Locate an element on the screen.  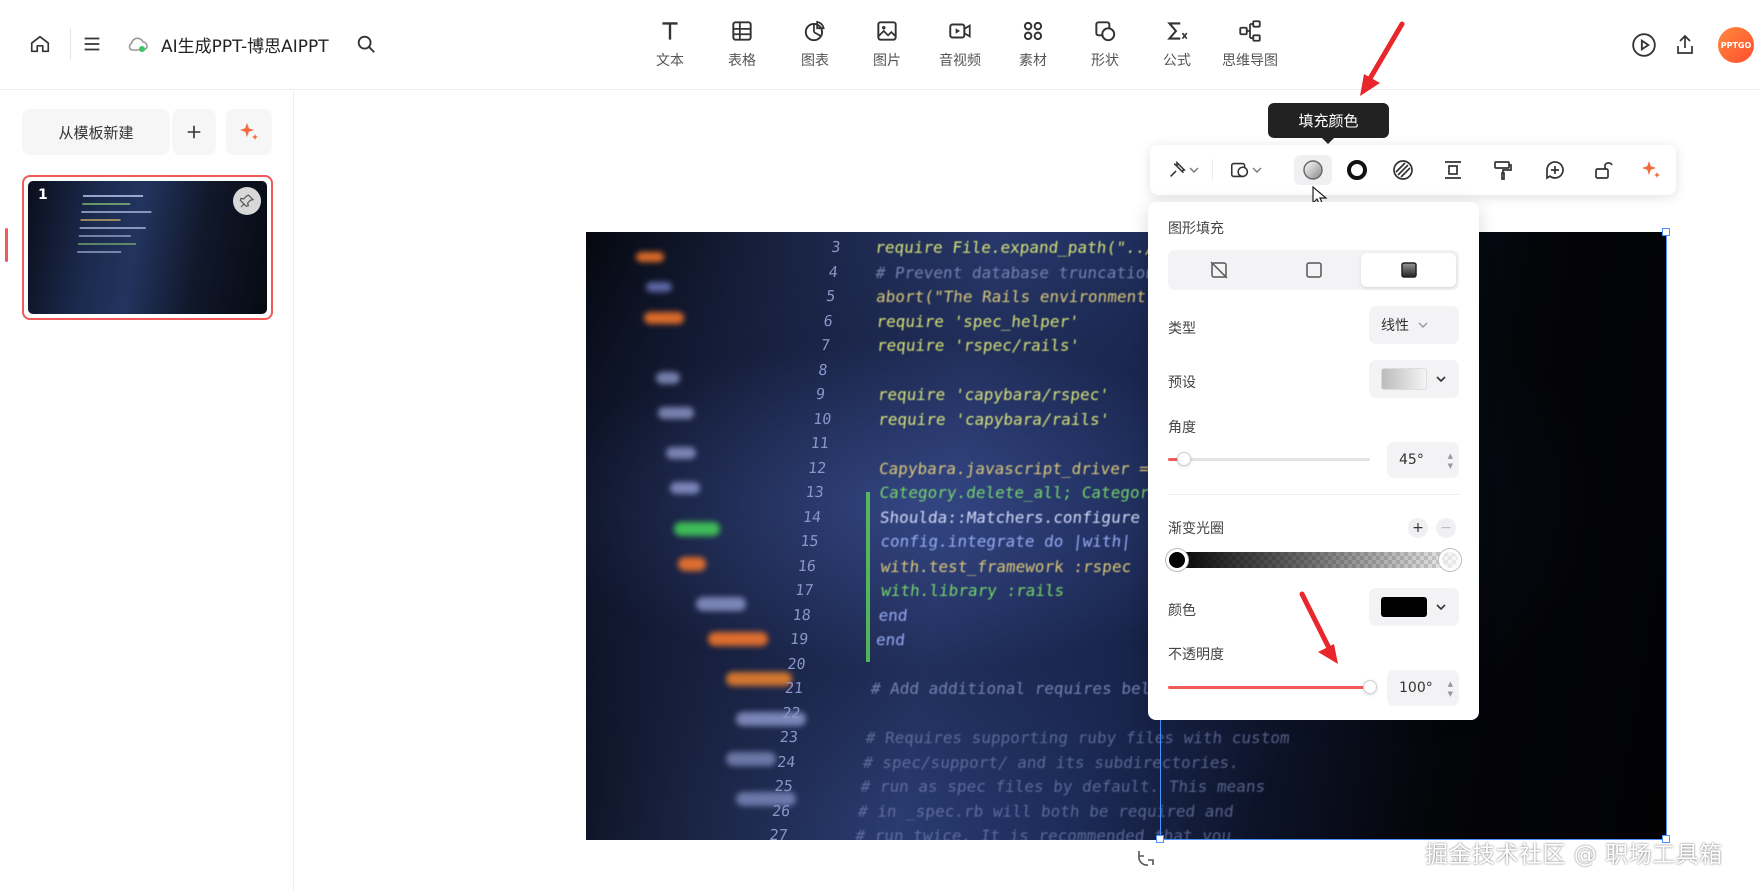
tool-shape: 形状 is located at coordinates (1105, 44).